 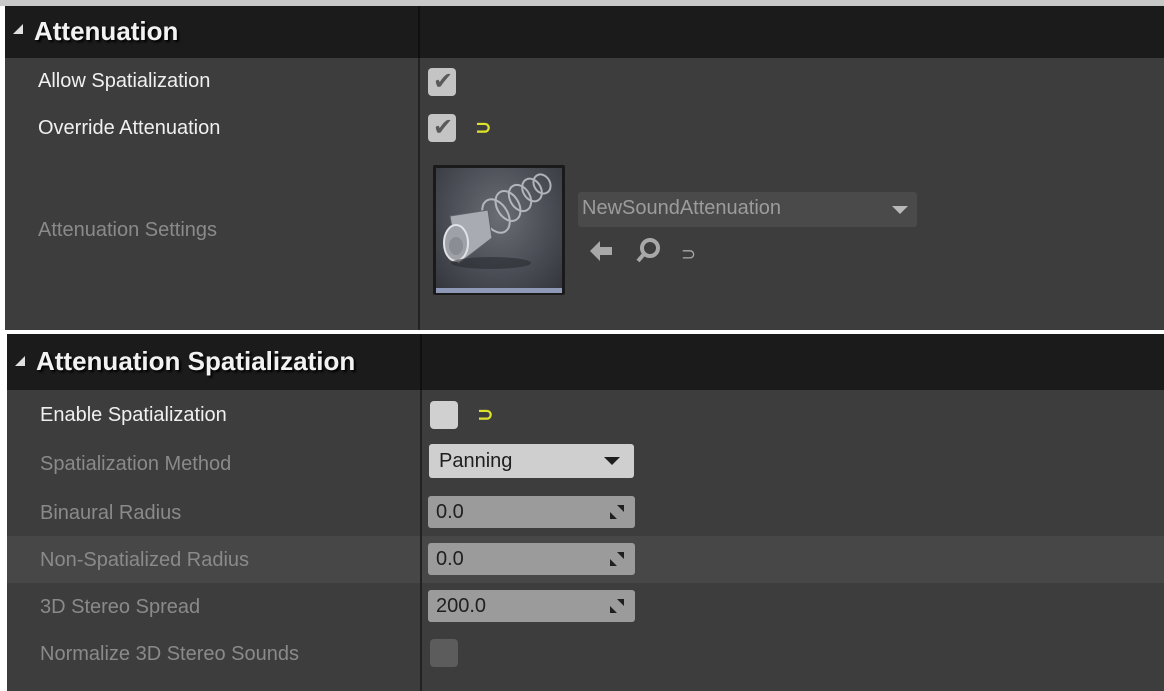 I want to click on enable-spatialization-checkbox, so click(x=444, y=415).